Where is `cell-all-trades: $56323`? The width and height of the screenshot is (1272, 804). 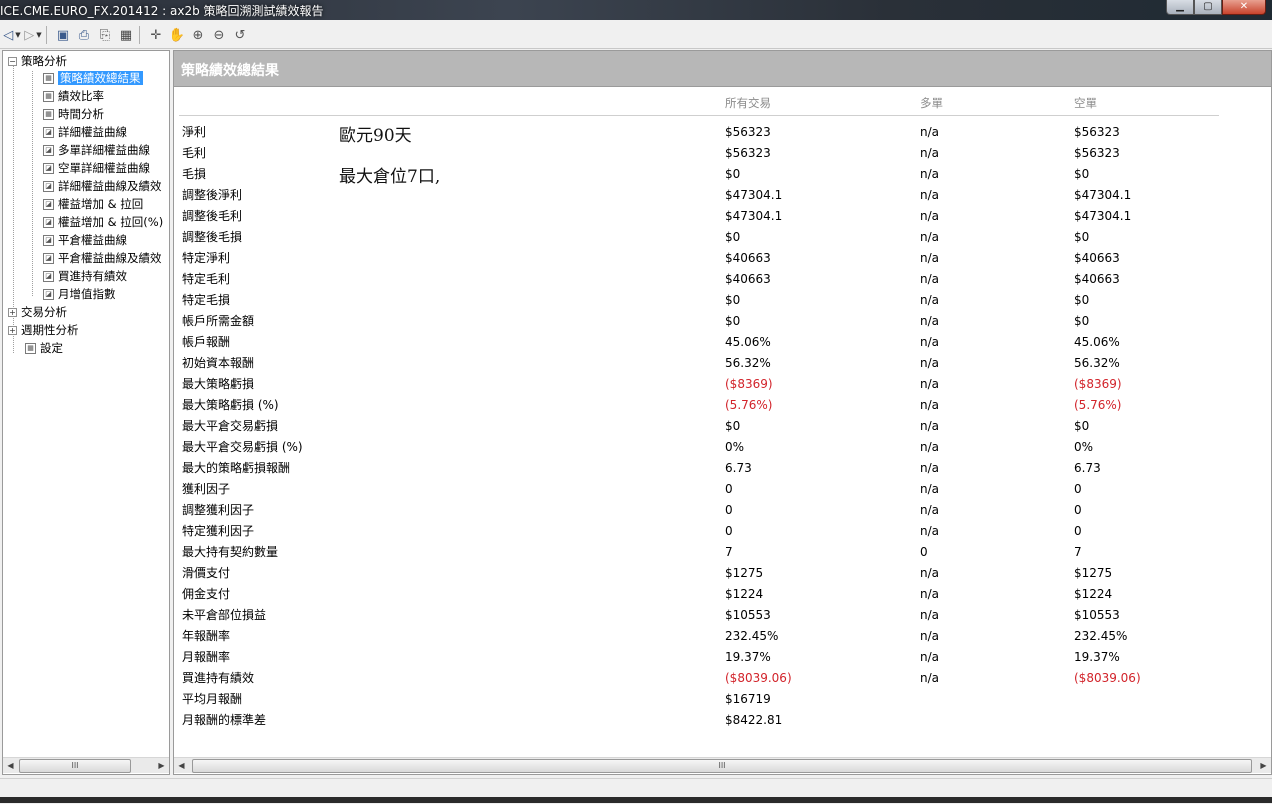 cell-all-trades: $56323 is located at coordinates (748, 132).